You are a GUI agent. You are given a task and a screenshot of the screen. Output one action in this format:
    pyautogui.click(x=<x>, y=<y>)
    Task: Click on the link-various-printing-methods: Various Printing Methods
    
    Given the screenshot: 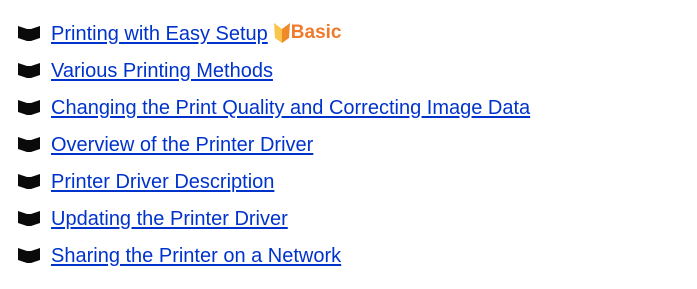 What is the action you would take?
    pyautogui.click(x=162, y=71)
    